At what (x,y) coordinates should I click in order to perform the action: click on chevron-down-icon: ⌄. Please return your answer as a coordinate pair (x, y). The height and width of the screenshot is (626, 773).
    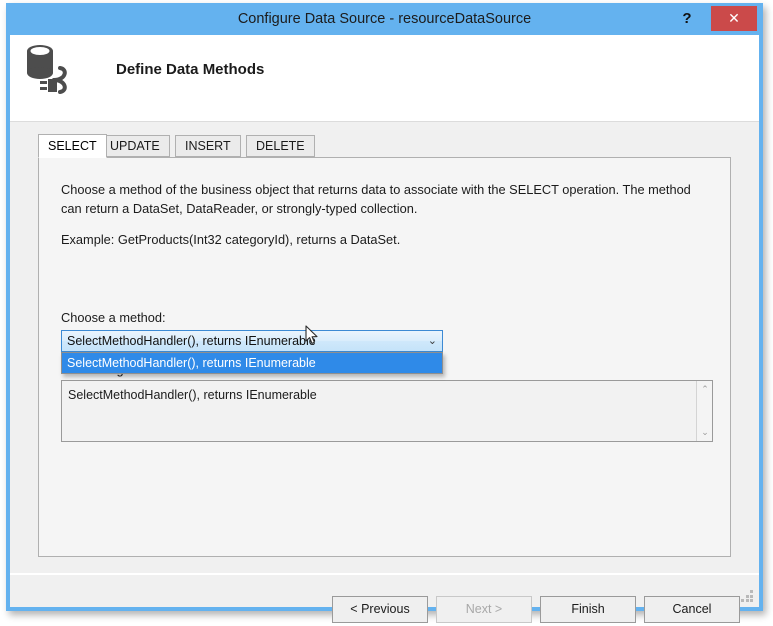
    Looking at the image, I should click on (432, 341).